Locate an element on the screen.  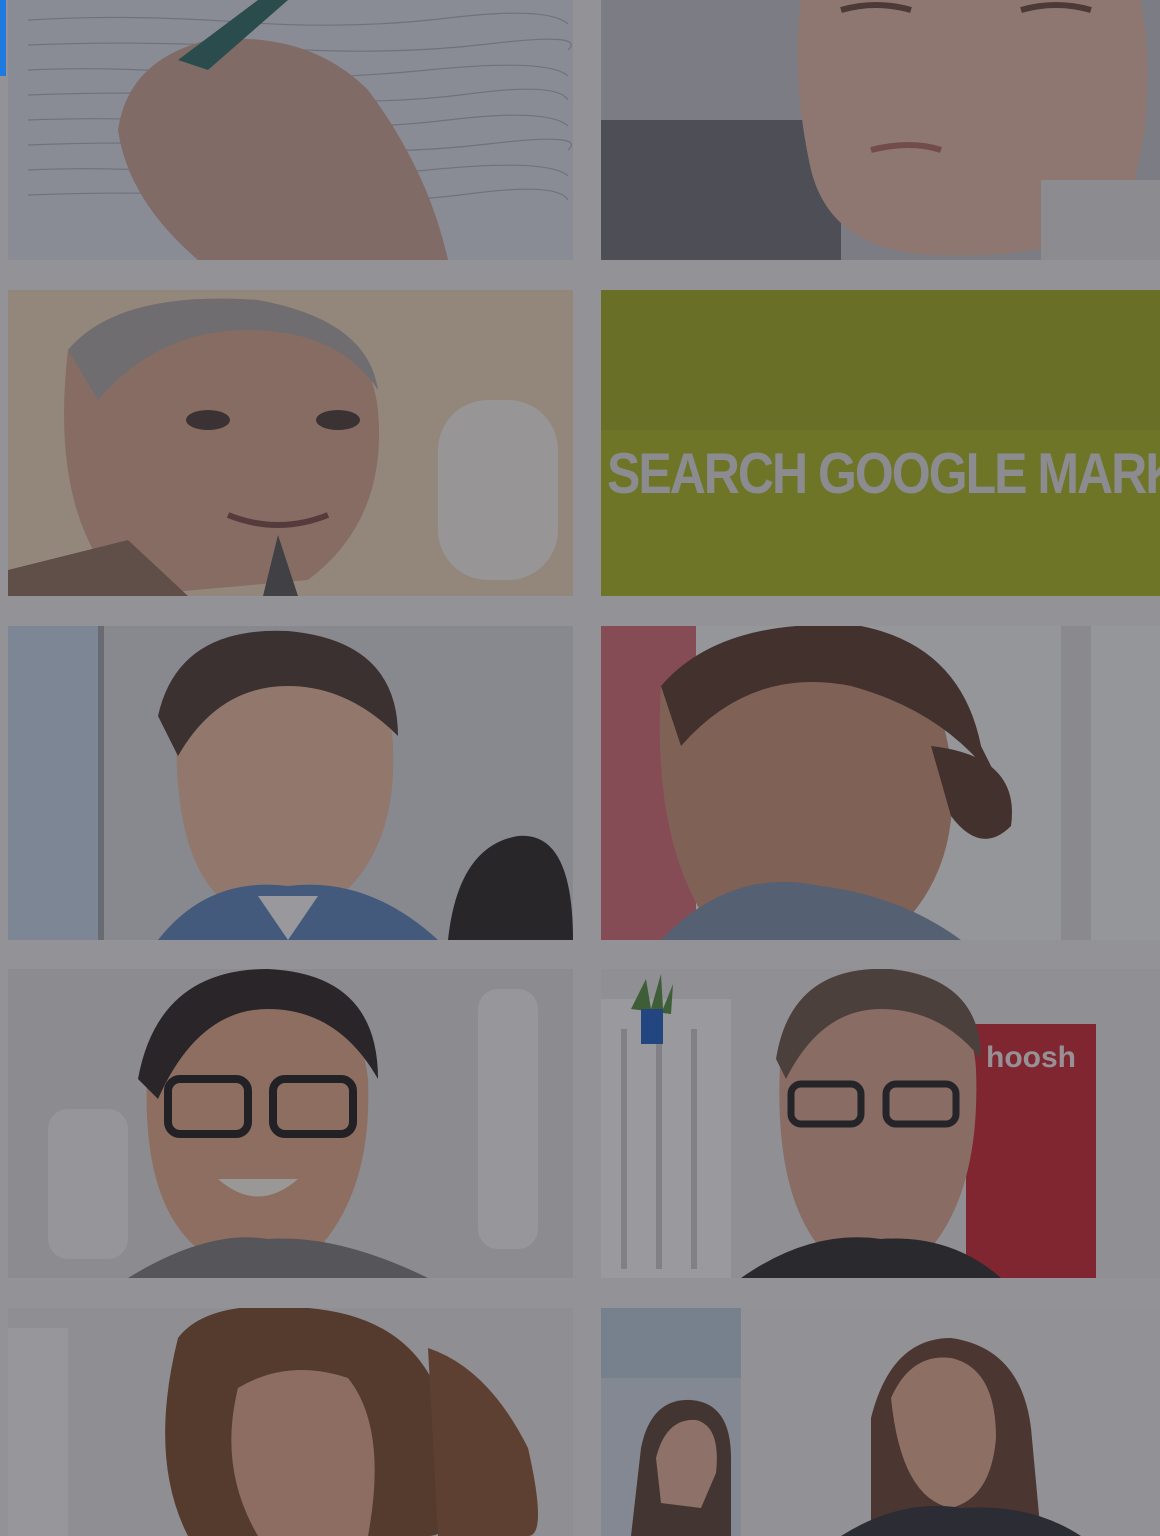
side-tab-handle is located at coordinates (3, 38).